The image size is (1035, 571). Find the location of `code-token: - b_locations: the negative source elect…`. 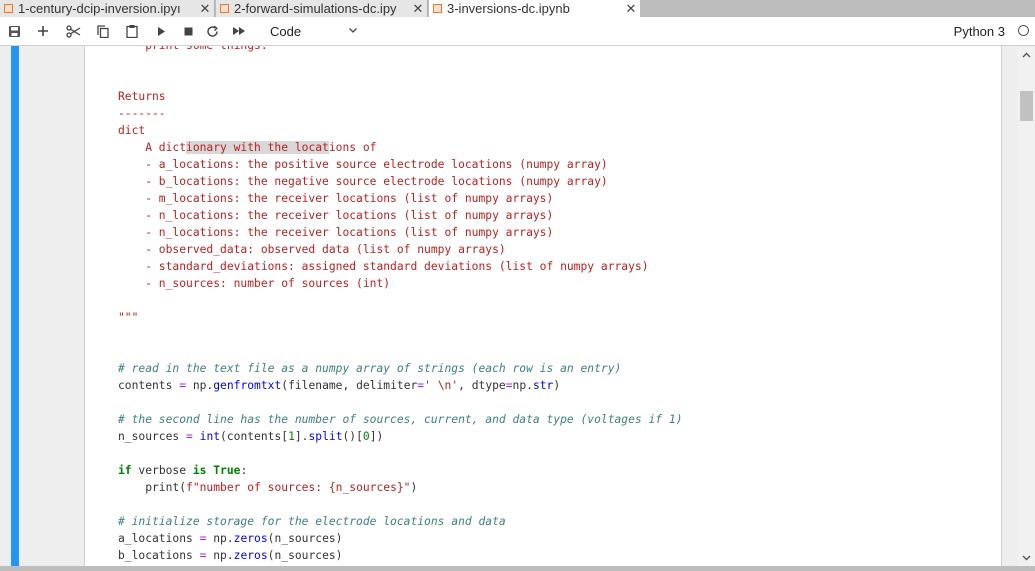

code-token: - b_locations: the negative source elect… is located at coordinates (363, 181).